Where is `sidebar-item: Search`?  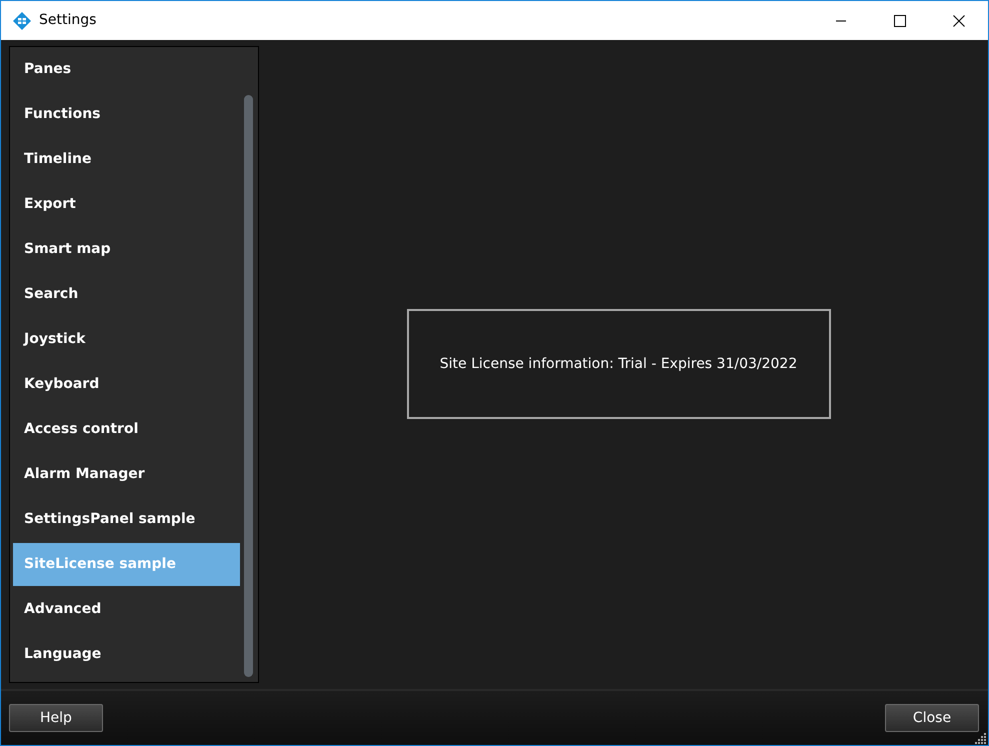 sidebar-item: Search is located at coordinates (126, 294).